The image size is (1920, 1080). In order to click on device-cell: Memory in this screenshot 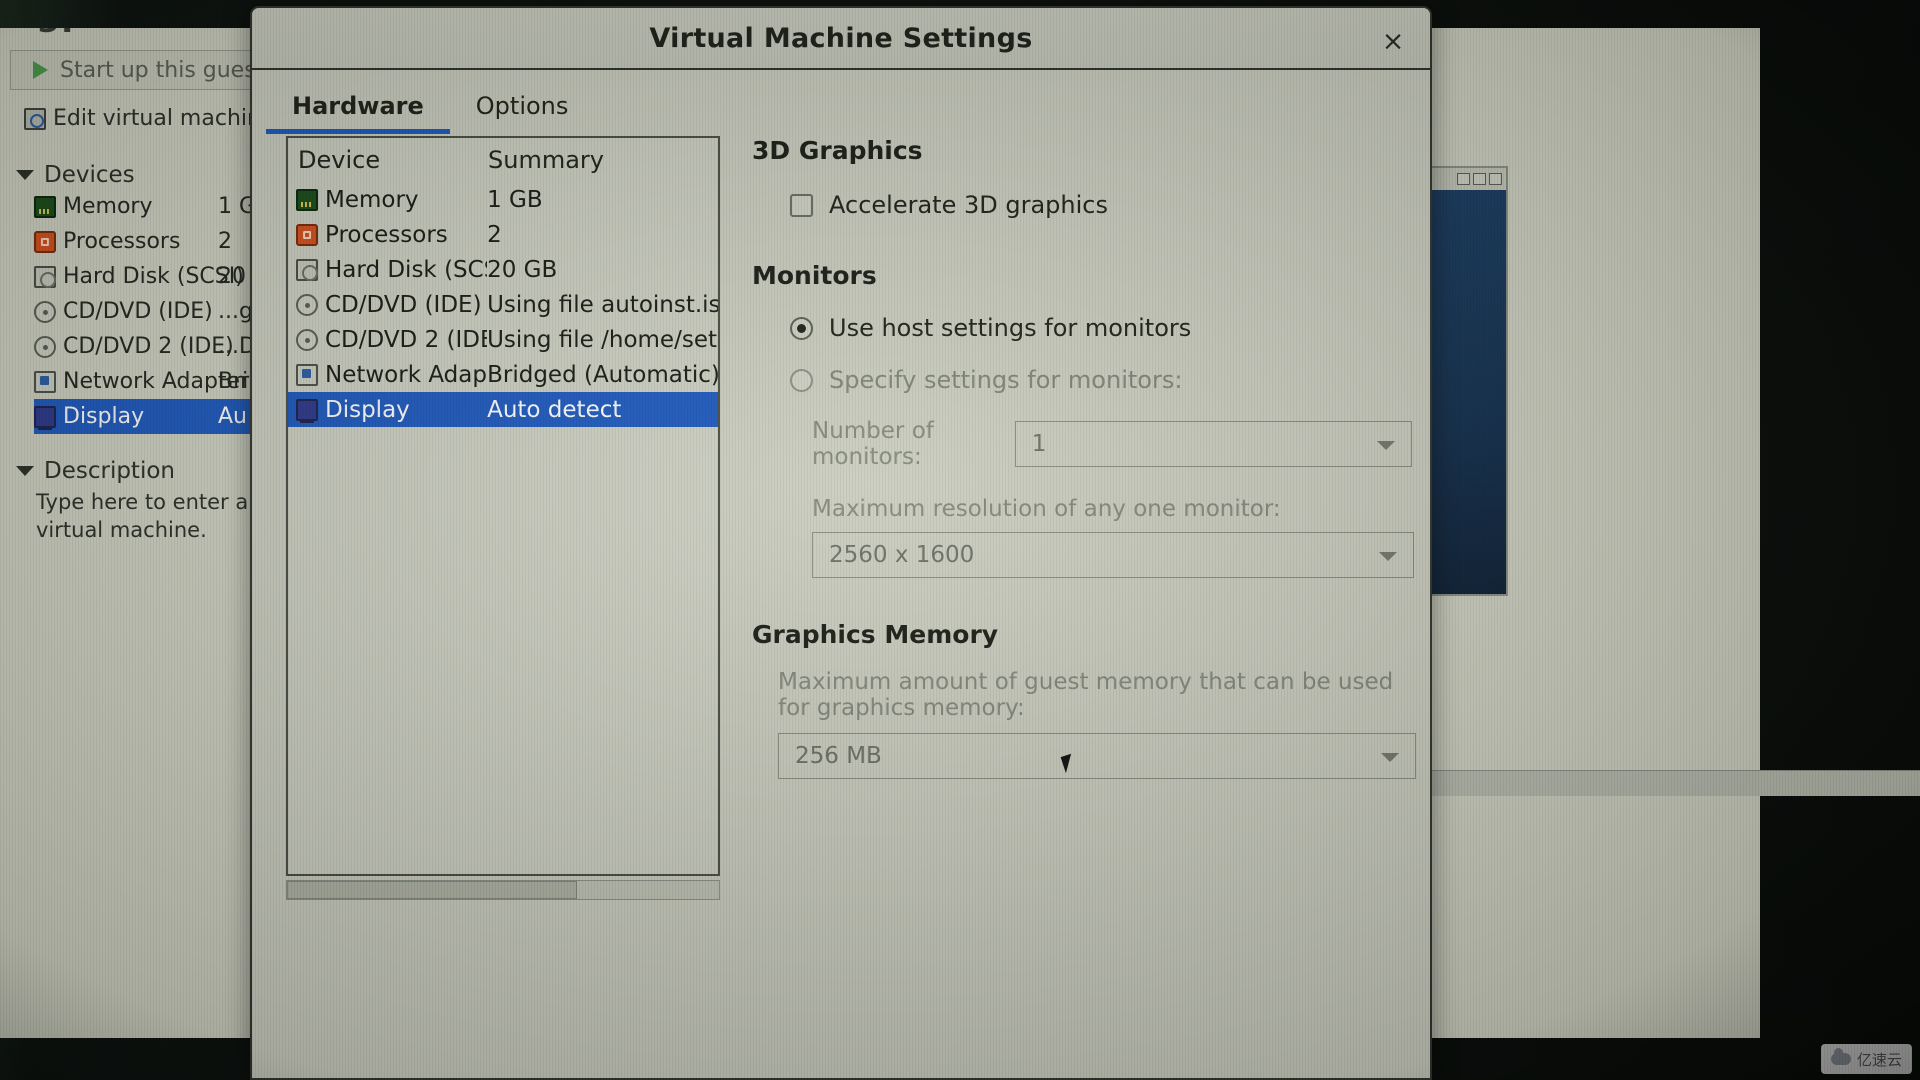, I will do `click(391, 200)`.